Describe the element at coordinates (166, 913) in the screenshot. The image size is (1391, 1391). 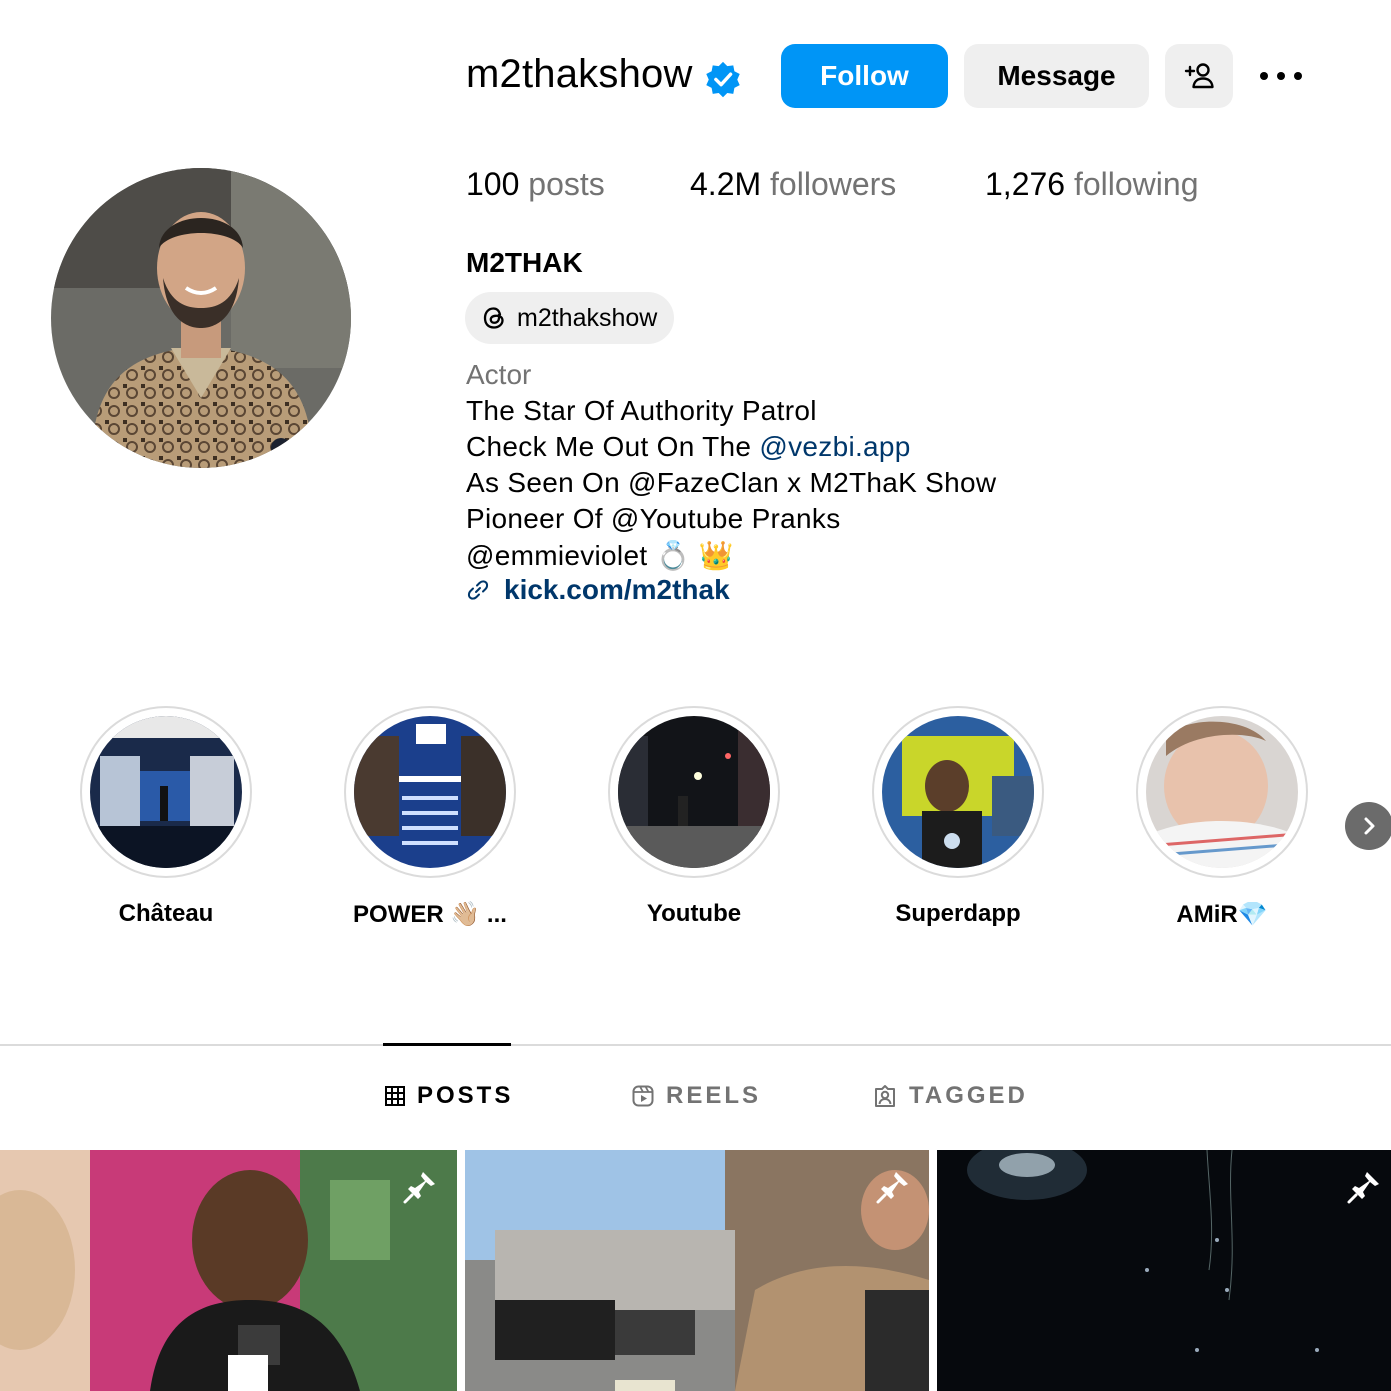
I see `highlight-label: Château` at that location.